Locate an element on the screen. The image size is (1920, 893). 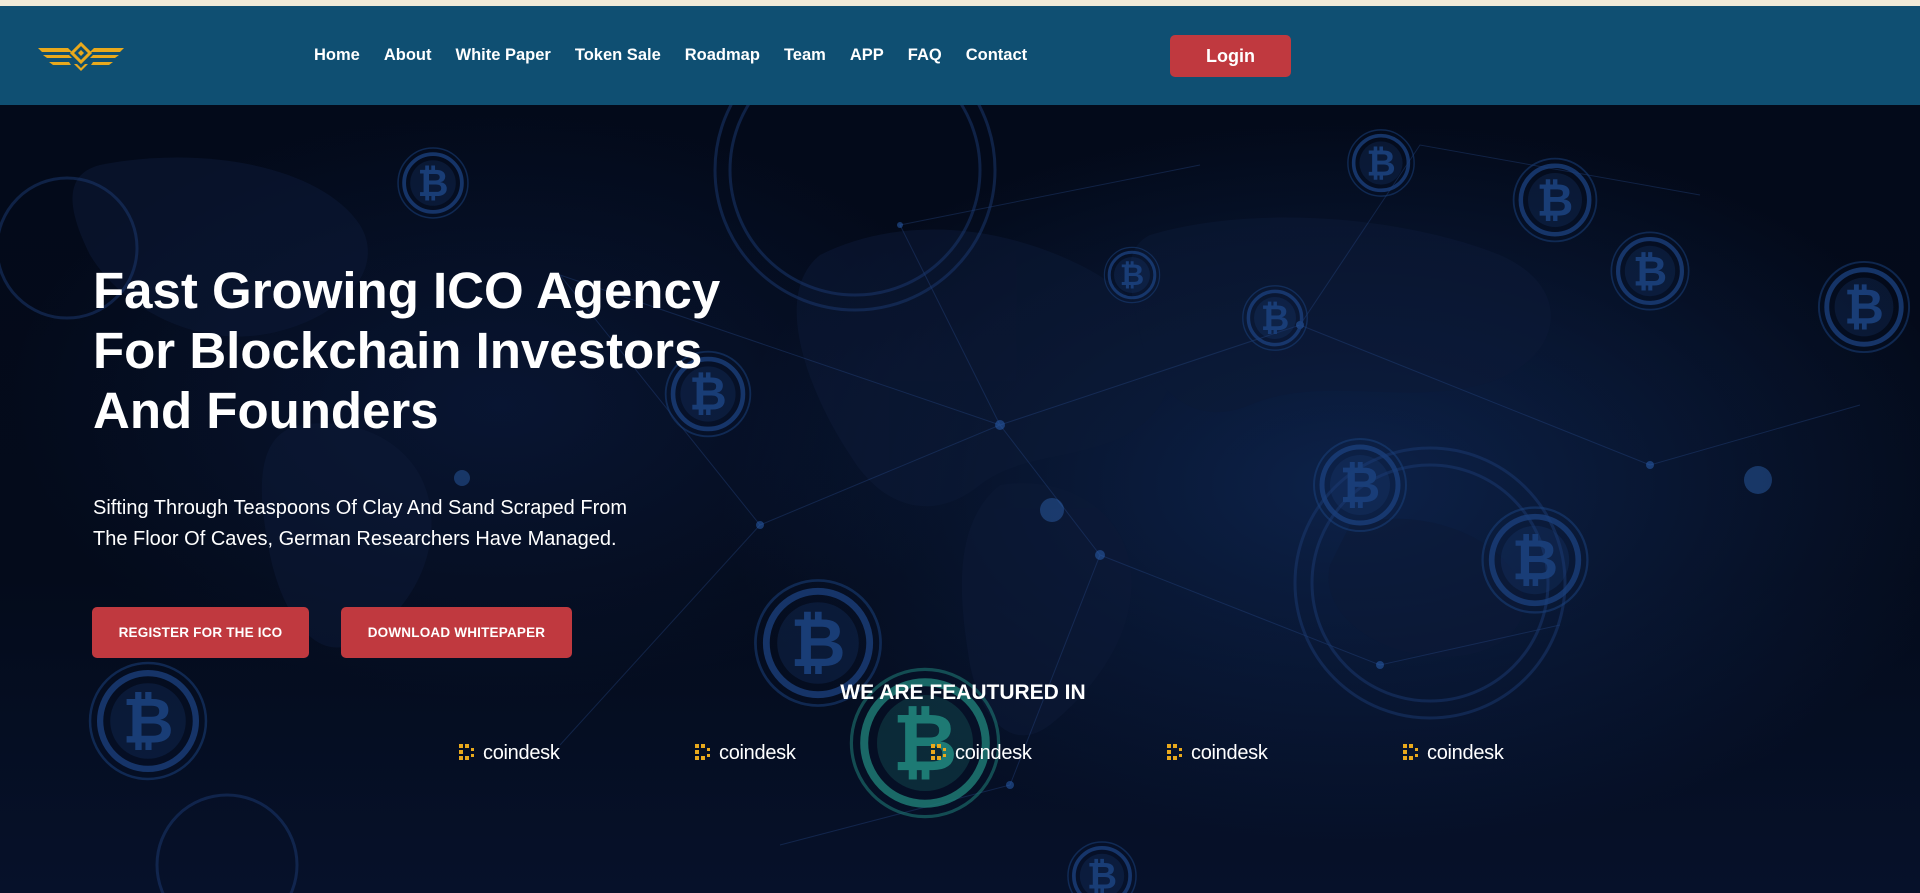
nav-home: Home is located at coordinates (337, 55).